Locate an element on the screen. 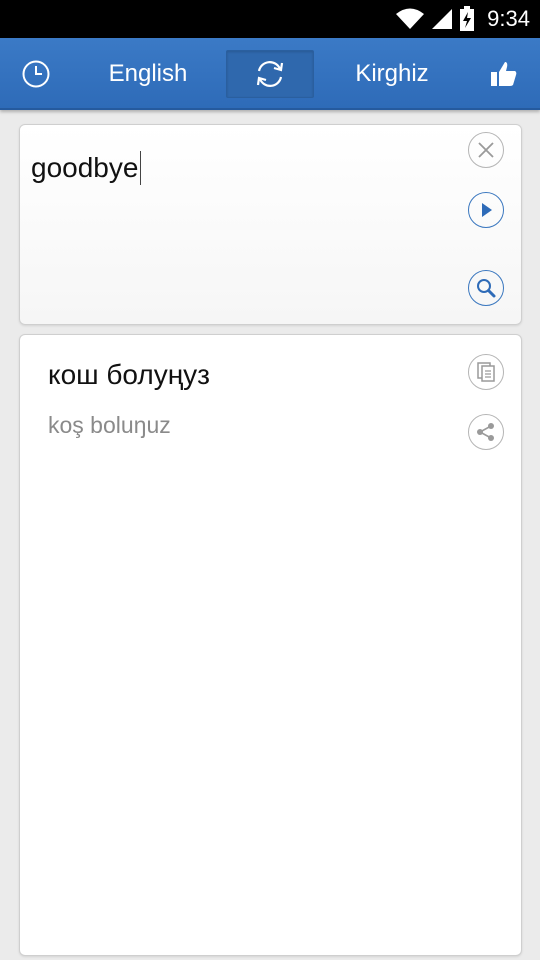 The width and height of the screenshot is (540, 960). share-icon is located at coordinates (485, 432).